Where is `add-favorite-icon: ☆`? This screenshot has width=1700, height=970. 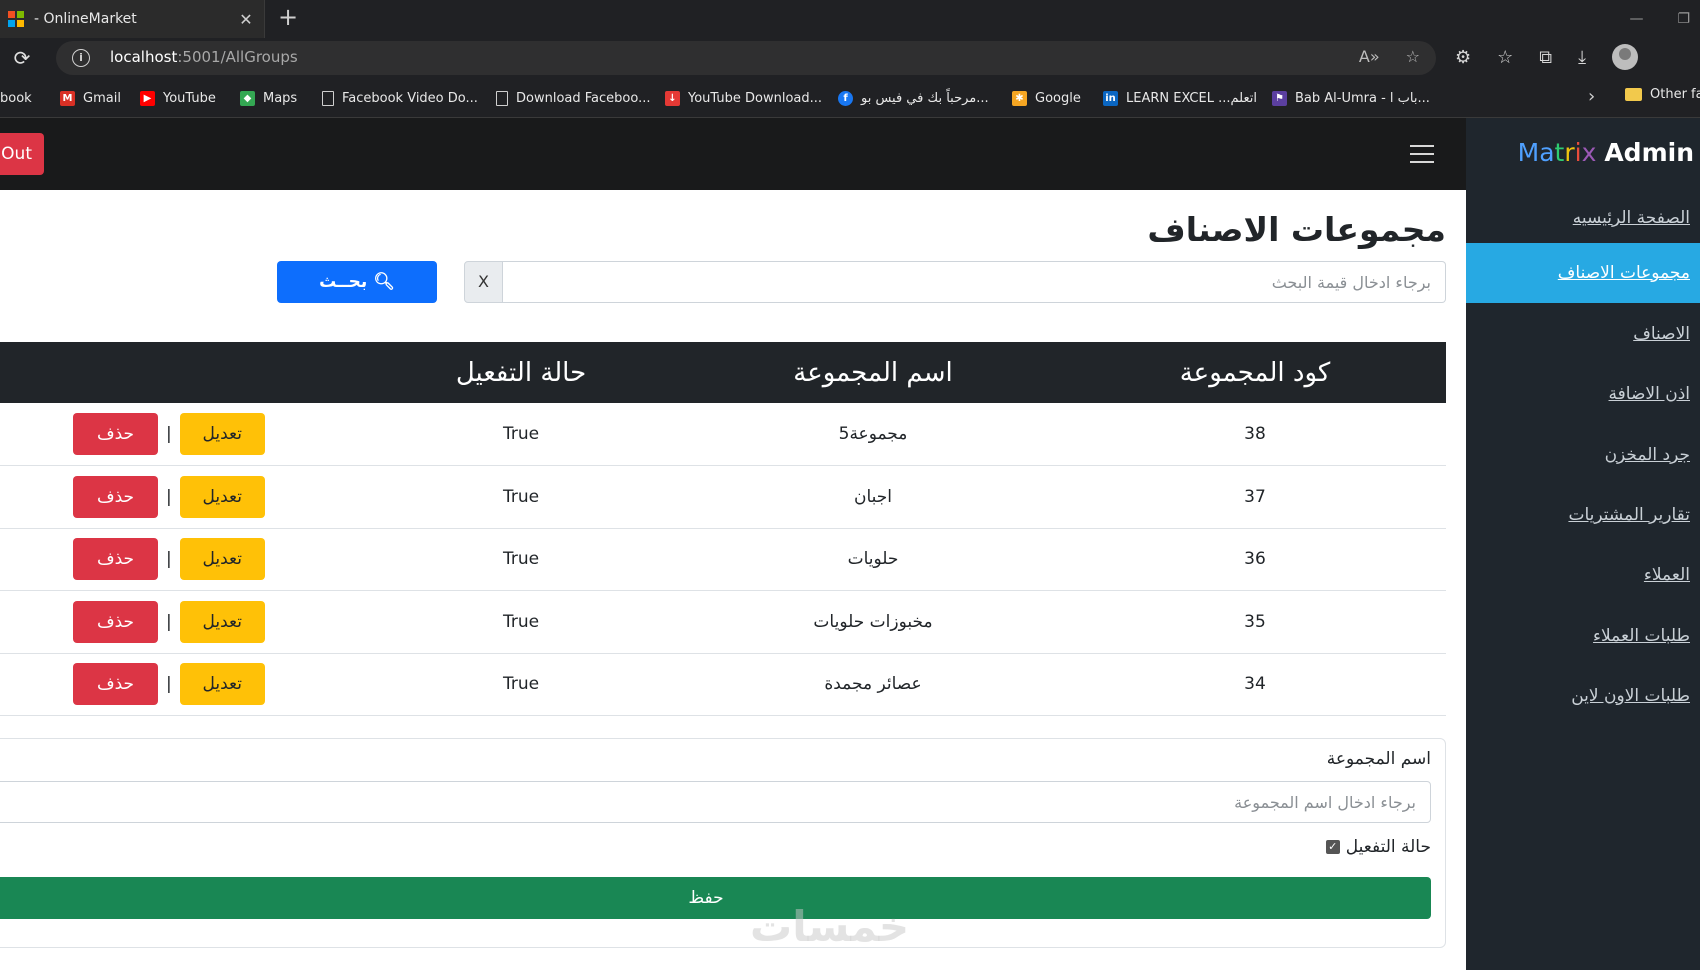
add-favorite-icon: ☆ is located at coordinates (1413, 56).